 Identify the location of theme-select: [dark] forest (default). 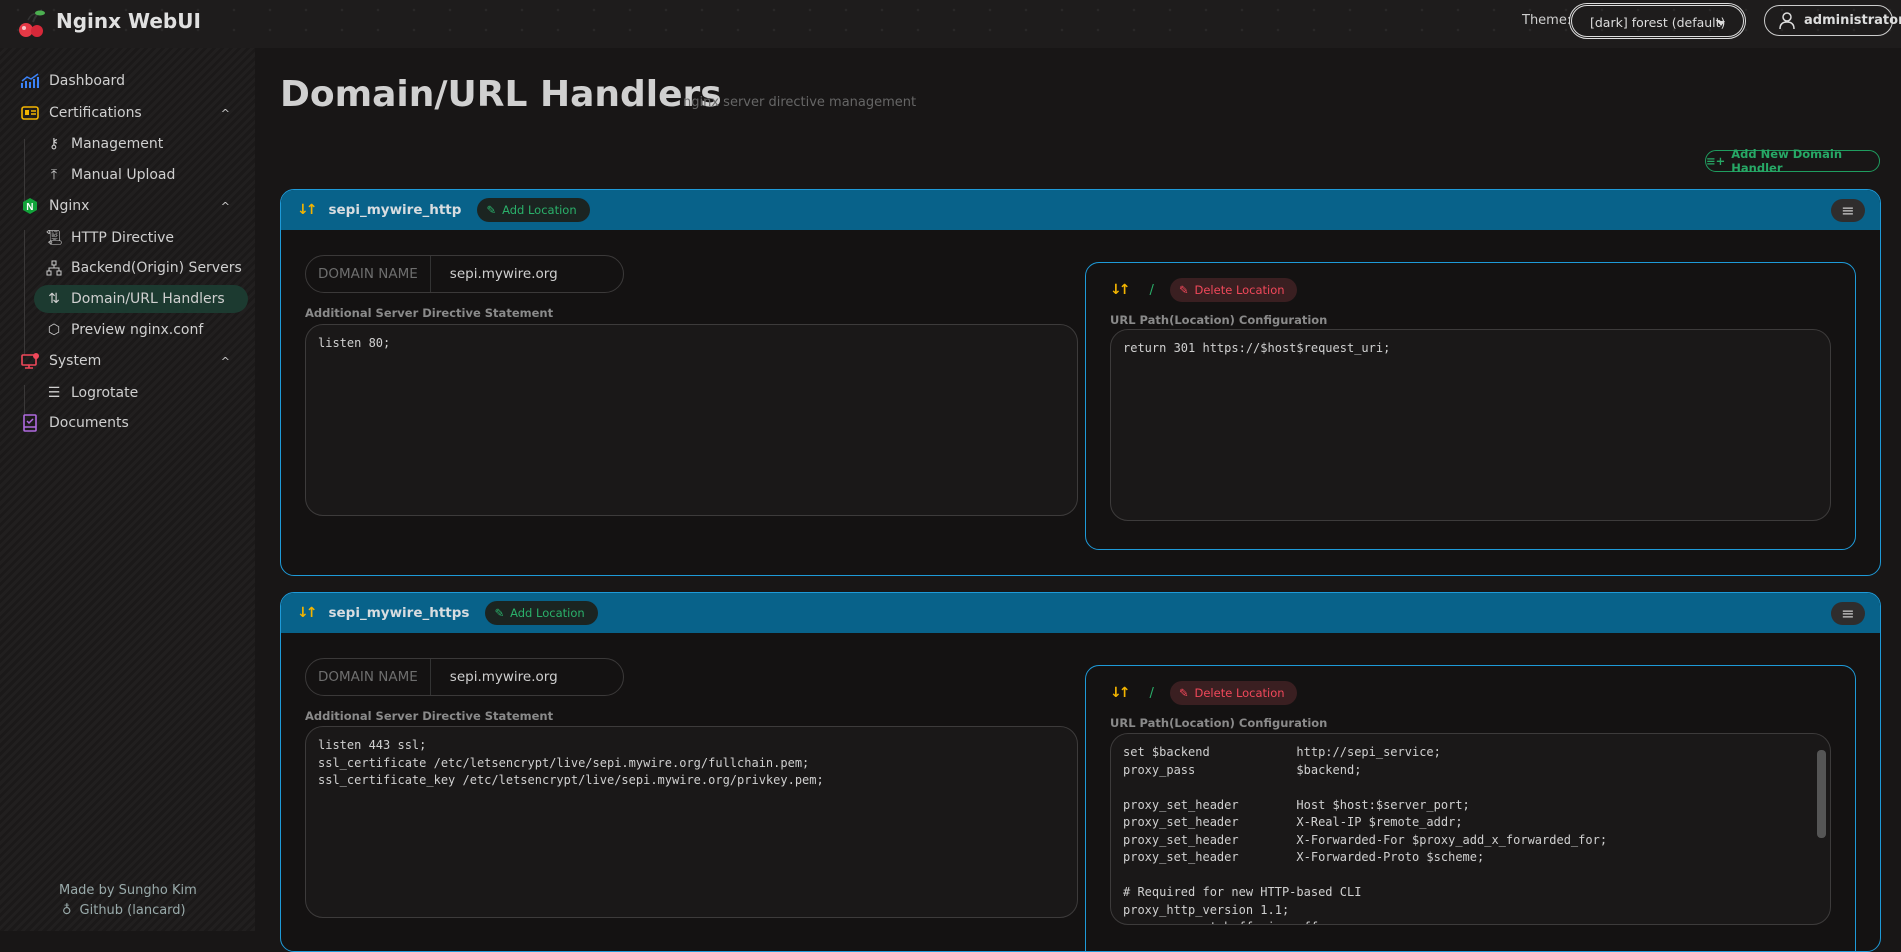
(1657, 21).